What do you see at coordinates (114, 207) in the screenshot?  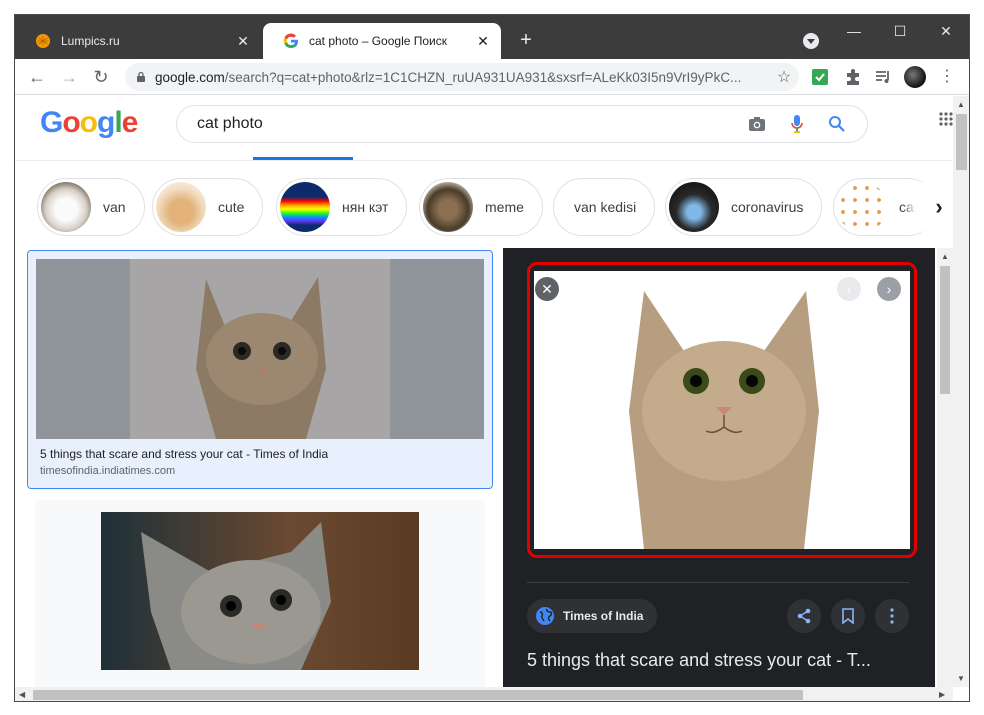 I see `chip-label: van` at bounding box center [114, 207].